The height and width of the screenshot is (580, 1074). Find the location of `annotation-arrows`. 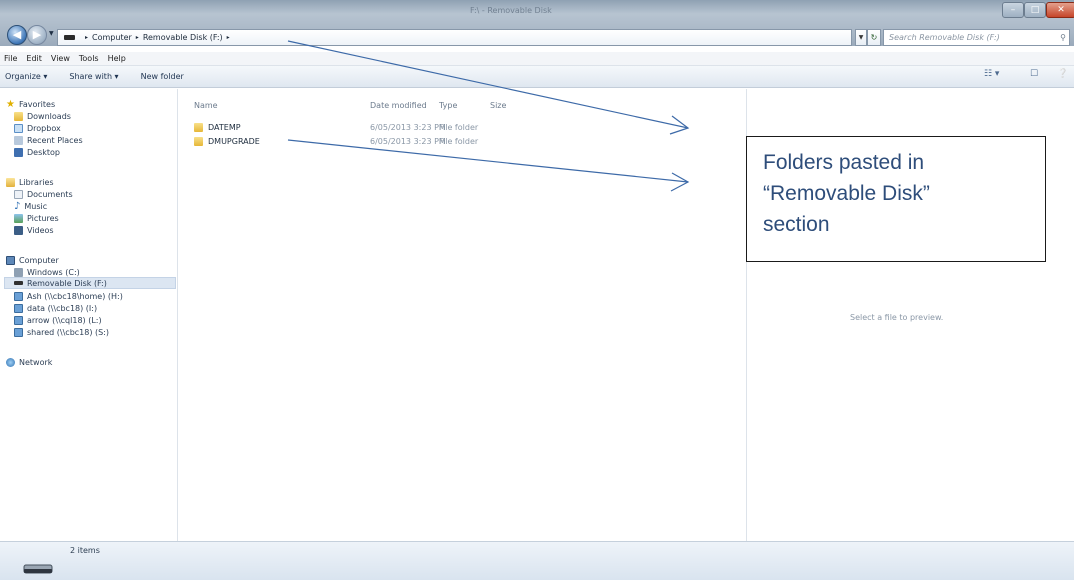

annotation-arrows is located at coordinates (488, 116).